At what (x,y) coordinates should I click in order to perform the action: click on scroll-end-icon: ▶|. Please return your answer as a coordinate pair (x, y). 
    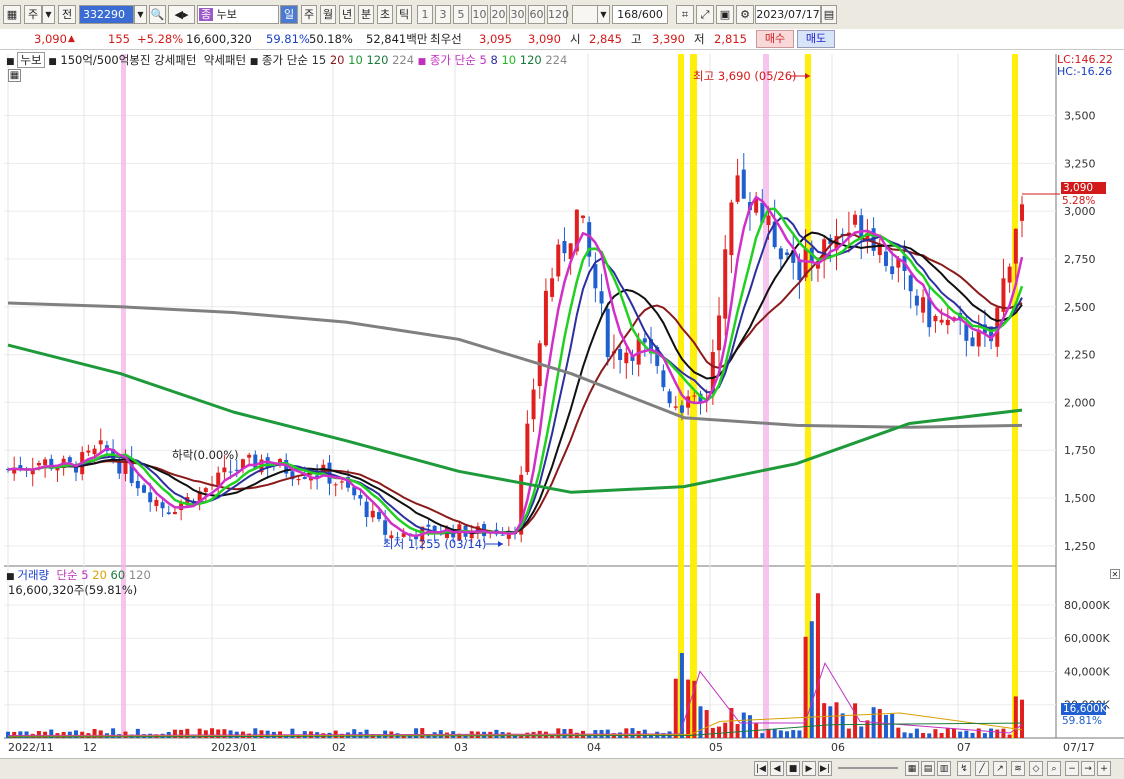
    Looking at the image, I should click on (825, 768).